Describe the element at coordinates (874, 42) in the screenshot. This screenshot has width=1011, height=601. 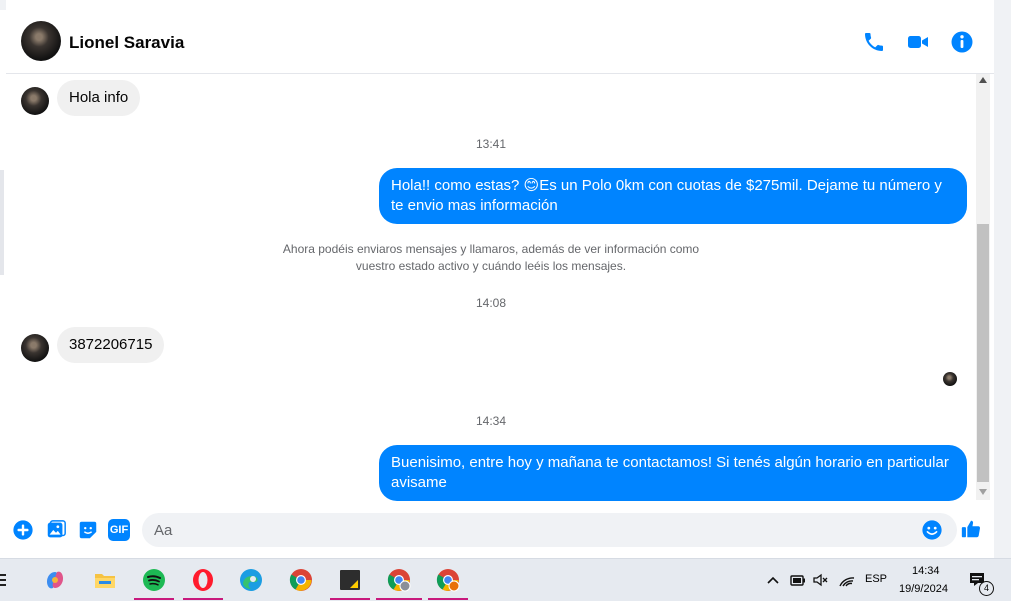
I see `phone-icon` at that location.